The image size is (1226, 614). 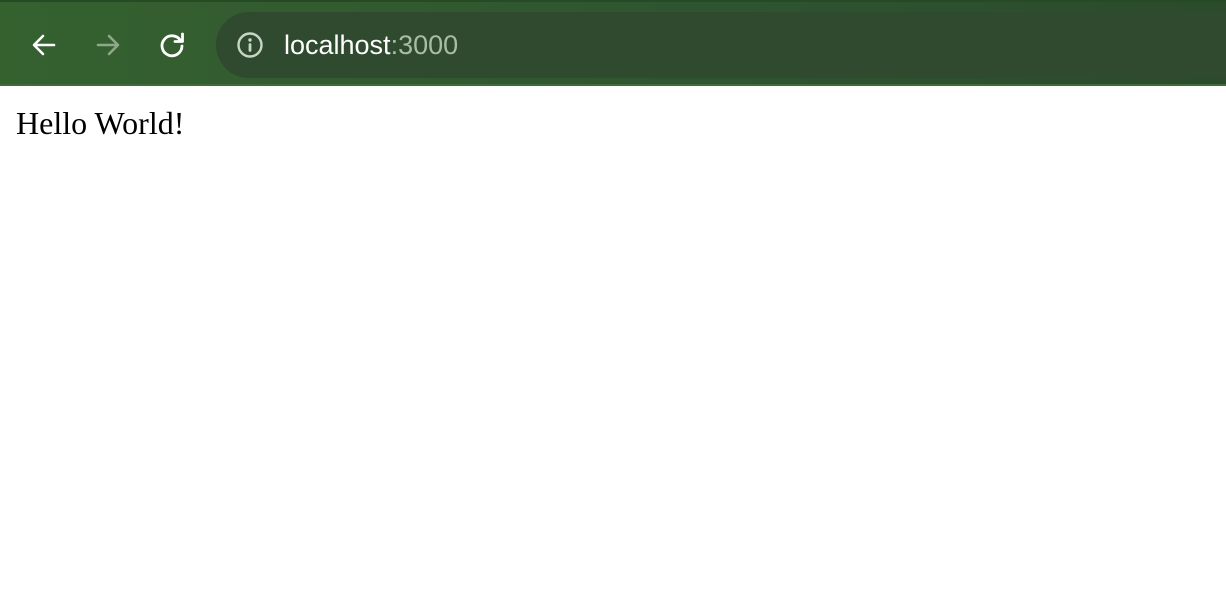 I want to click on reload-button, so click(x=172, y=45).